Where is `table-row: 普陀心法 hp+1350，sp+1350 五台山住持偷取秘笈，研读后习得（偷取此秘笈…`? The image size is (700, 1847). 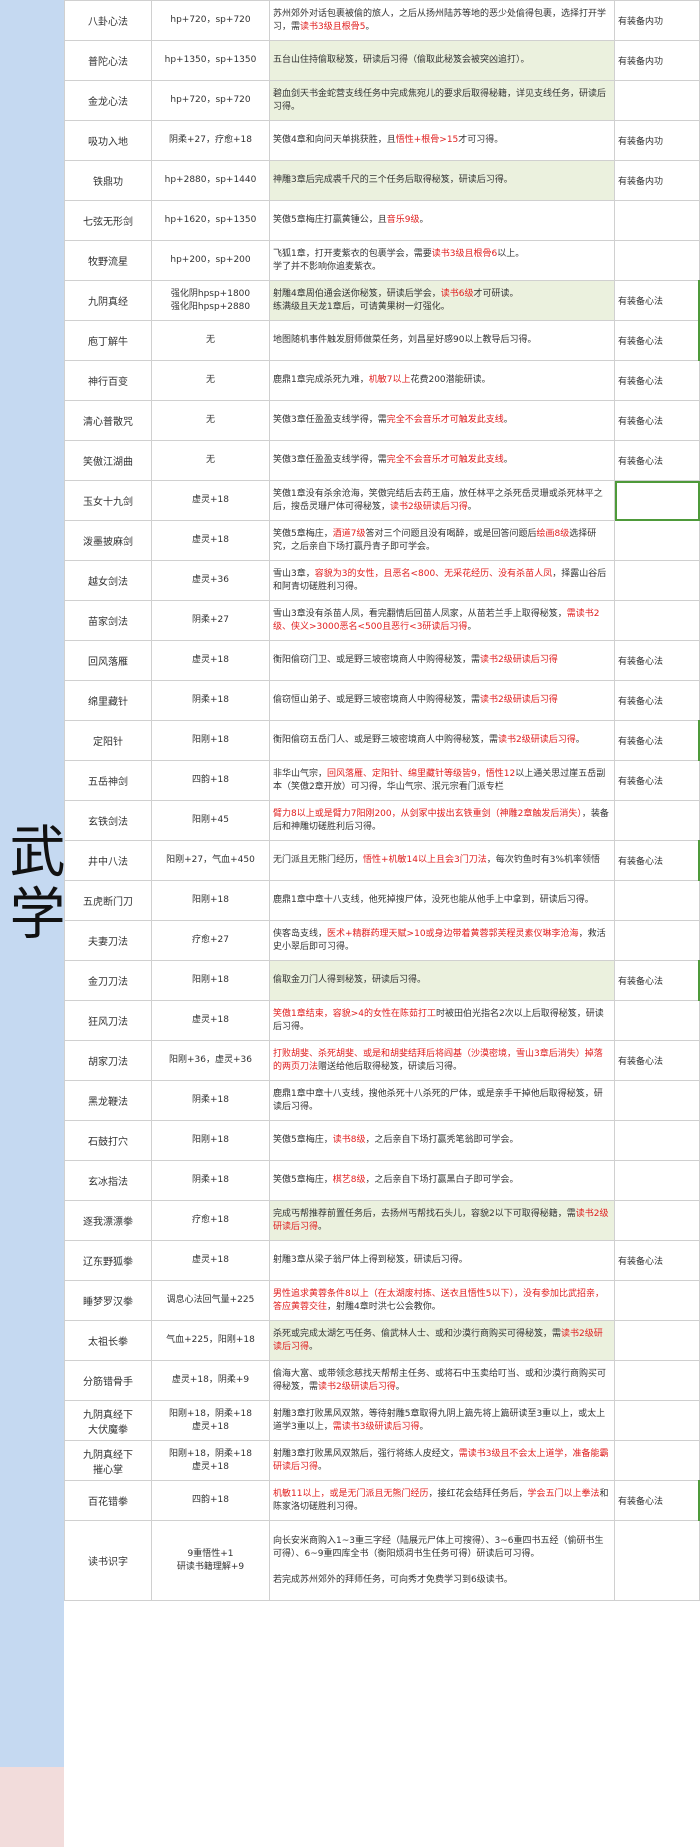 table-row: 普陀心法 hp+1350，sp+1350 五台山住持偷取秘笈，研读后习得（偷取此秘笈… is located at coordinates (382, 60).